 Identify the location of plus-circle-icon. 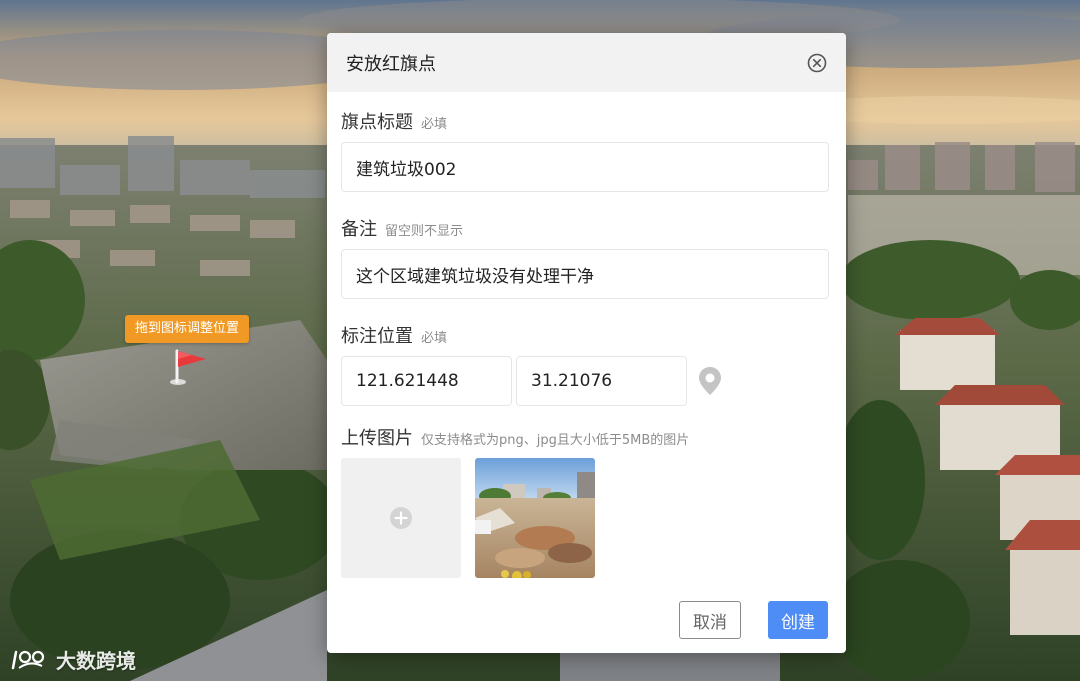
(401, 518).